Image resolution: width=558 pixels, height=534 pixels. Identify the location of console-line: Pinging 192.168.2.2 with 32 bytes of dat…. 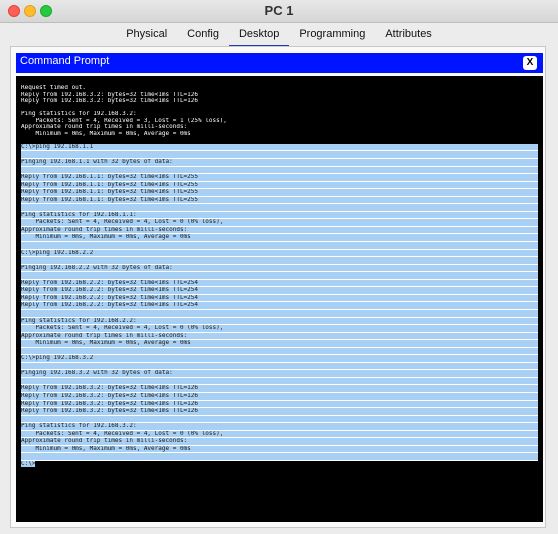
(279, 268).